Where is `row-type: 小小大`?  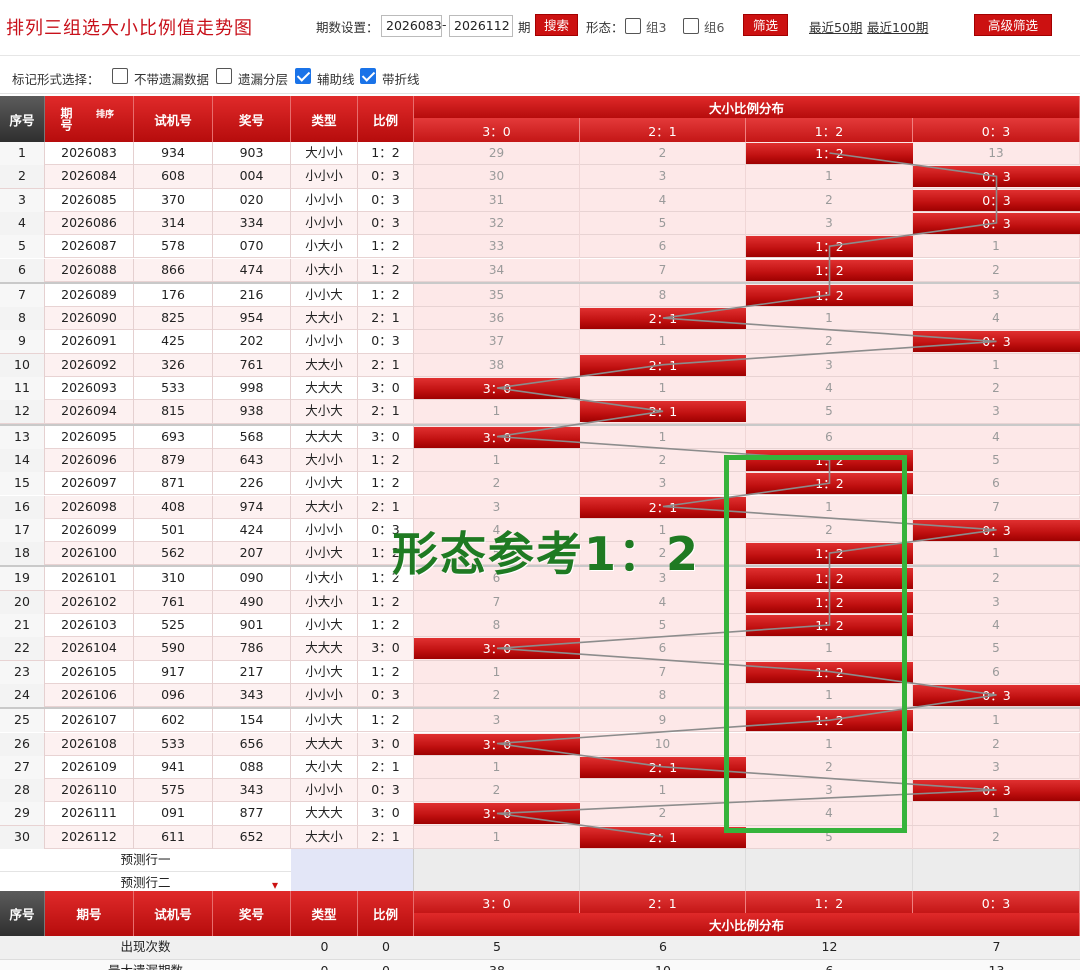
row-type: 小小大 is located at coordinates (324, 554).